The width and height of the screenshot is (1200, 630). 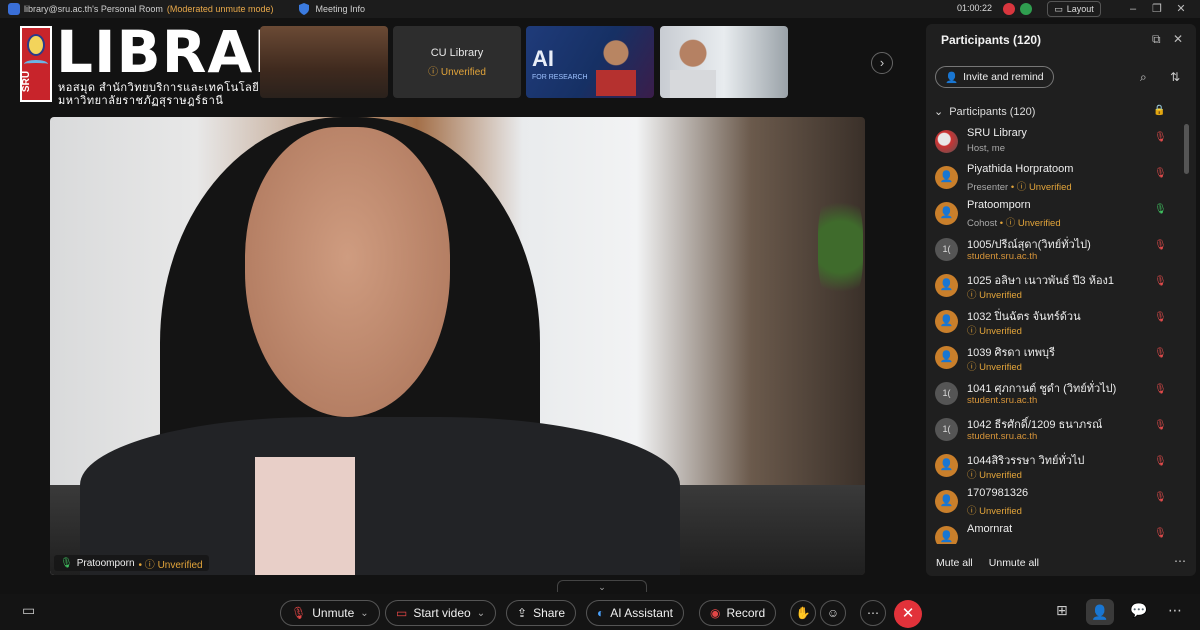 What do you see at coordinates (1055, 466) in the screenshot?
I see `participant-row: 👤 1044สิริวรรษา วิทย์ทั่วไป ⓘ Unverified 🎙` at bounding box center [1055, 466].